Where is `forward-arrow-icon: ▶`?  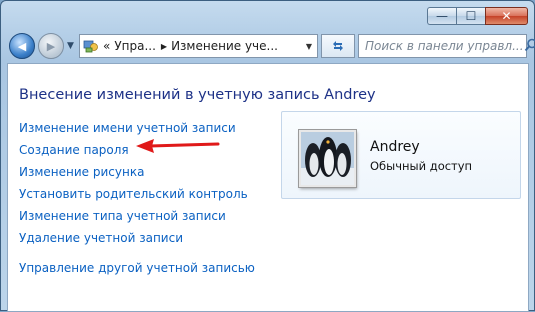 forward-arrow-icon: ▶ is located at coordinates (51, 46).